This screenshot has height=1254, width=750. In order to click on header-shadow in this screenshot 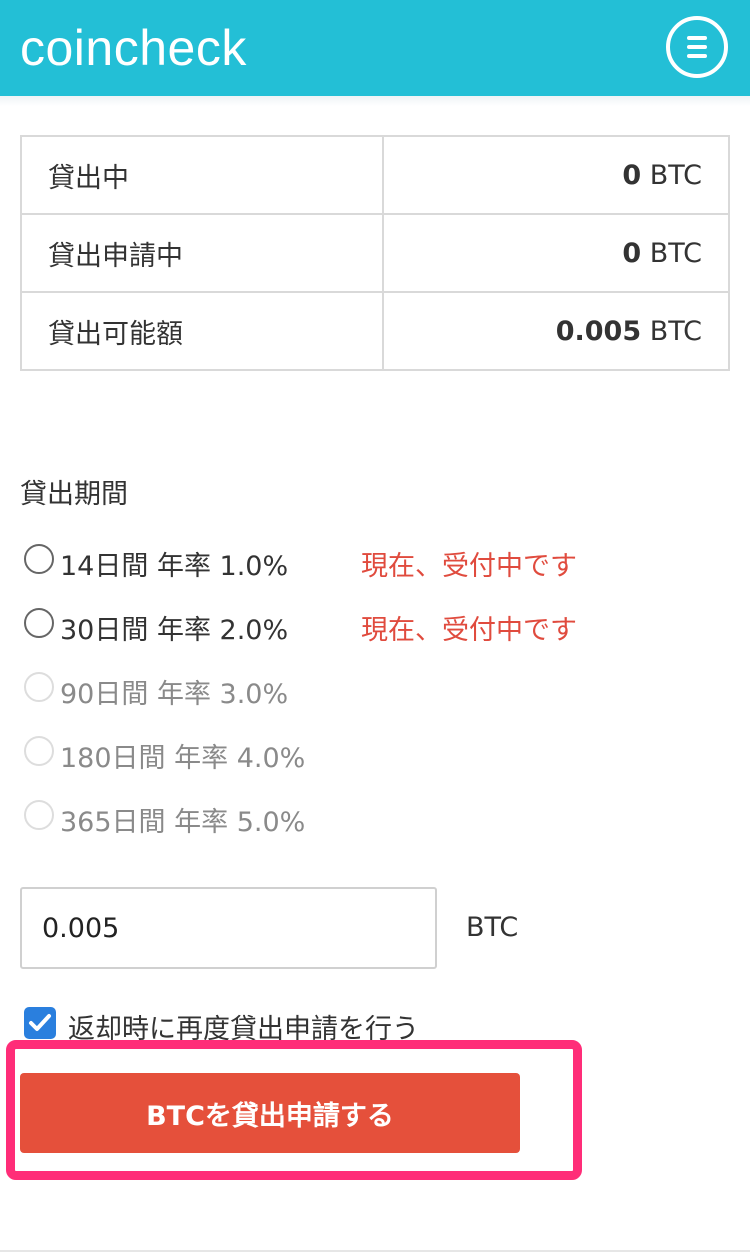, I will do `click(375, 101)`.